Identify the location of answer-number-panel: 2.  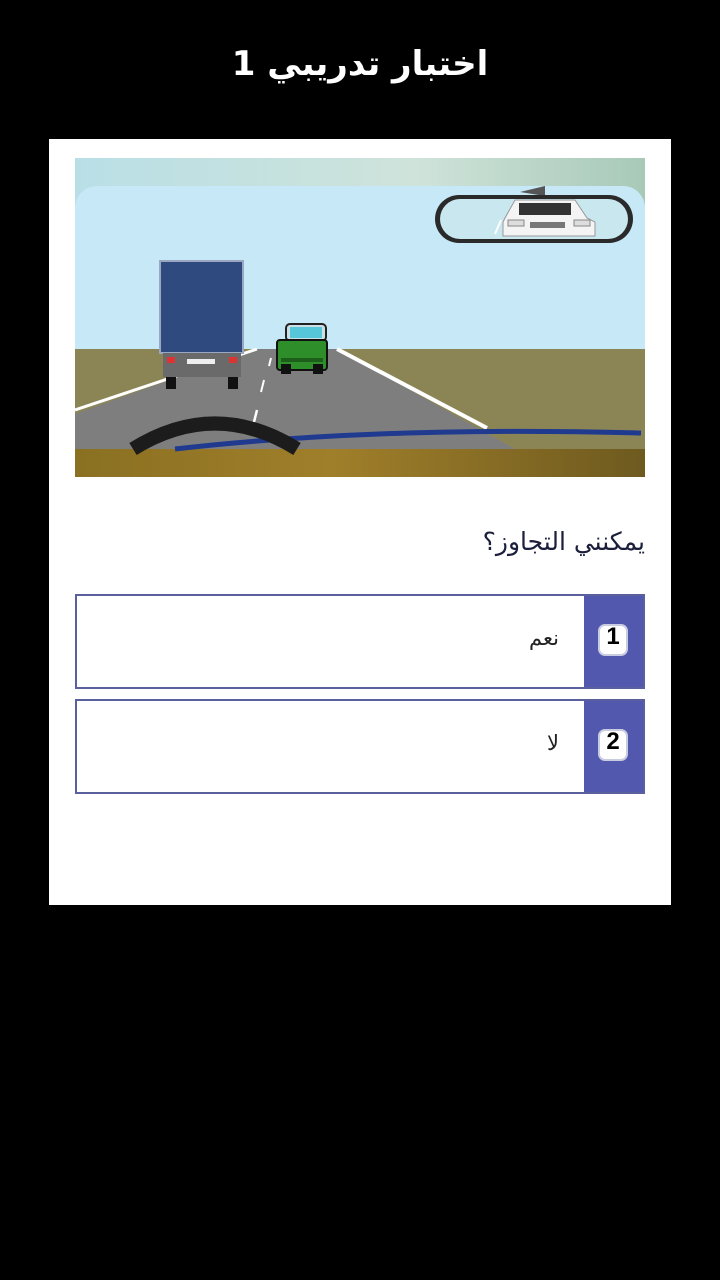
(613, 746).